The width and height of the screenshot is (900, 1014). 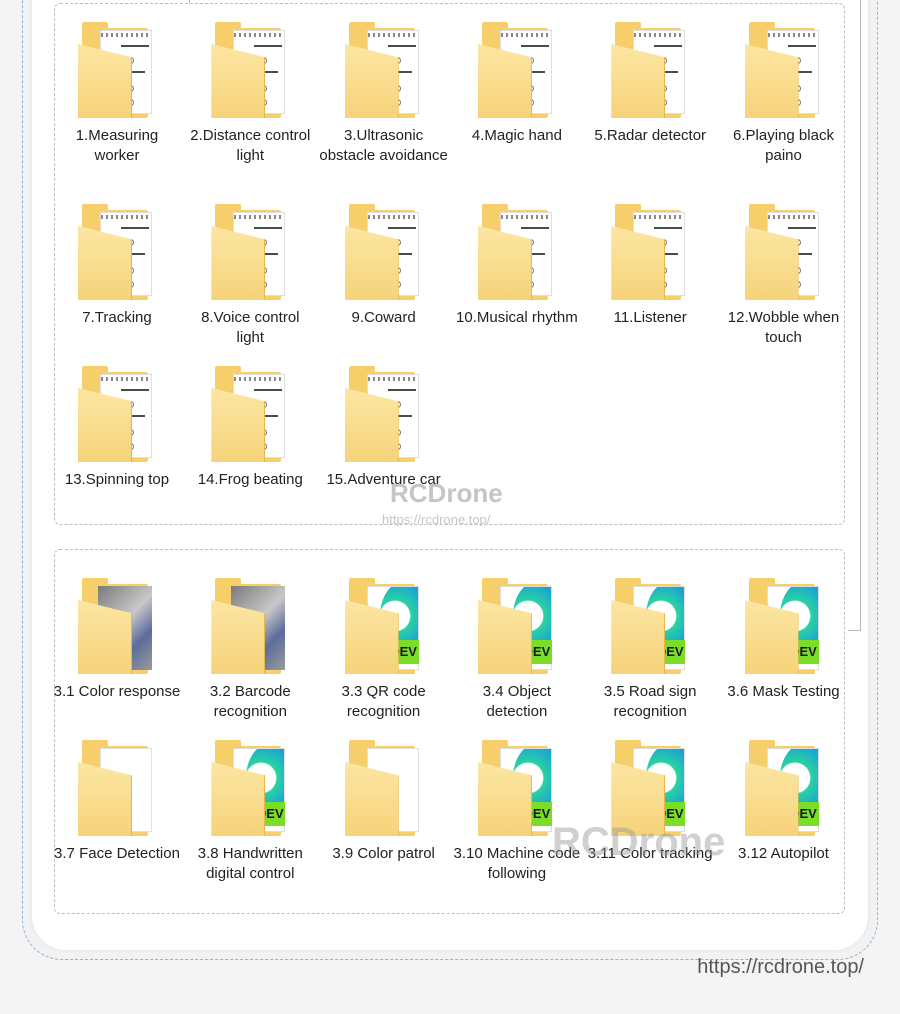 I want to click on folder-item: 6.Playing black paino, so click(x=784, y=93).